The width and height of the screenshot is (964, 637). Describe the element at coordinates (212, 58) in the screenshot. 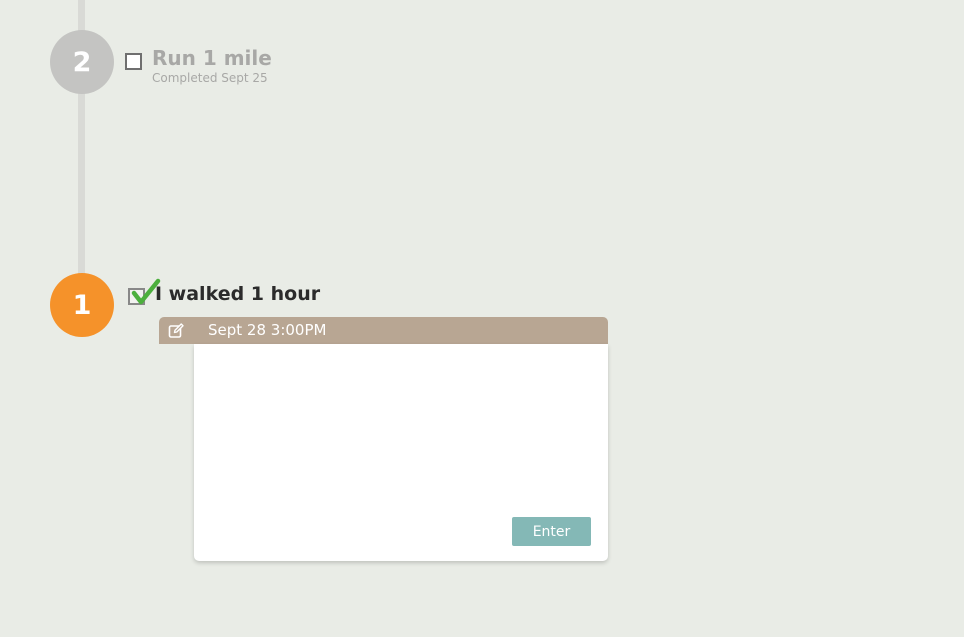

I see `goal-title: Run 1 mile` at that location.